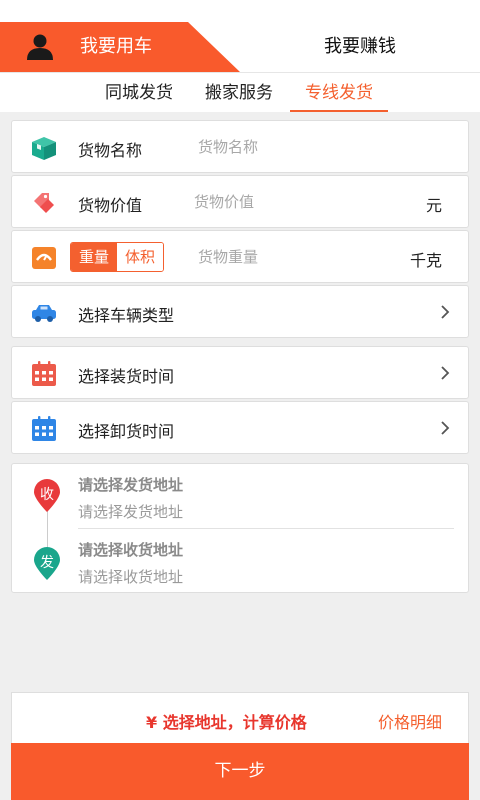 This screenshot has height=800, width=480. I want to click on cargo-value-row: 货物价值 元, so click(240, 201).